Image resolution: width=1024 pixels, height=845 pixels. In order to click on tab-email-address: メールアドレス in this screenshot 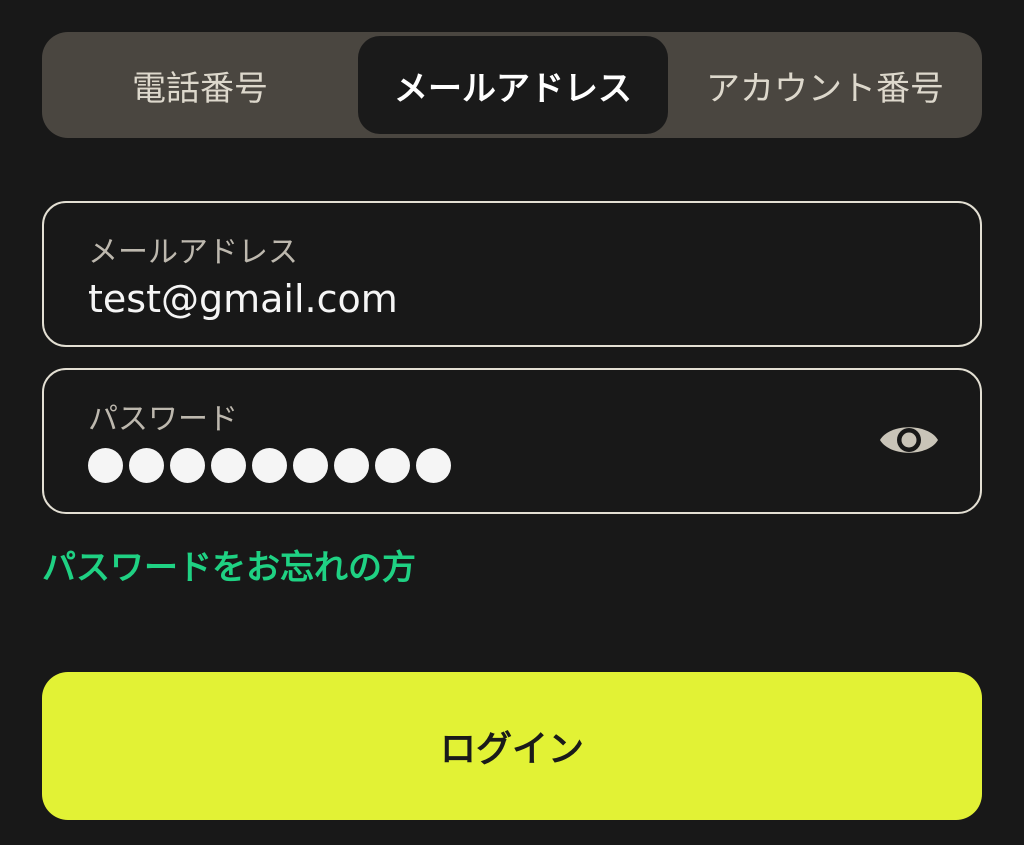, I will do `click(513, 85)`.